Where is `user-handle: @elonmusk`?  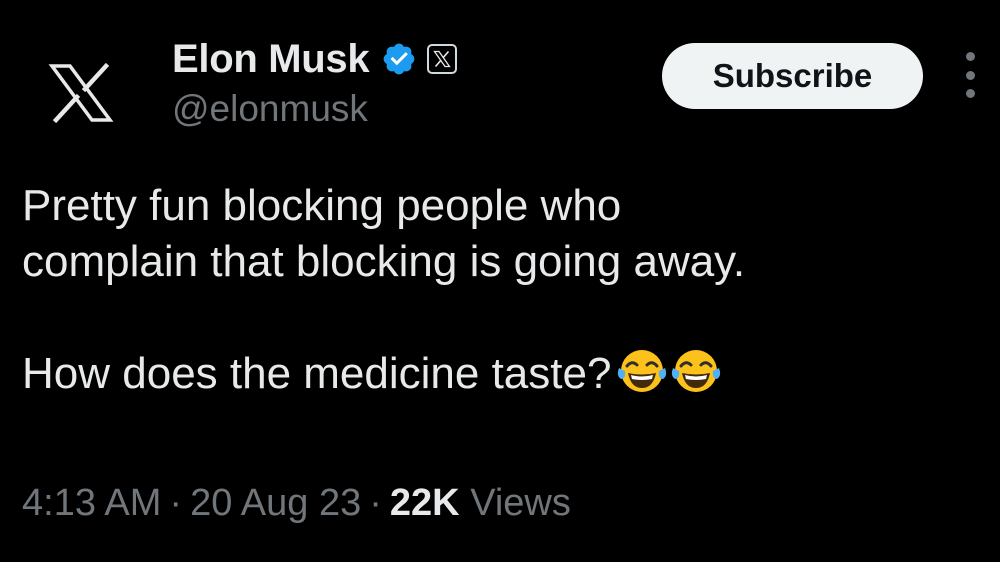 user-handle: @elonmusk is located at coordinates (314, 109).